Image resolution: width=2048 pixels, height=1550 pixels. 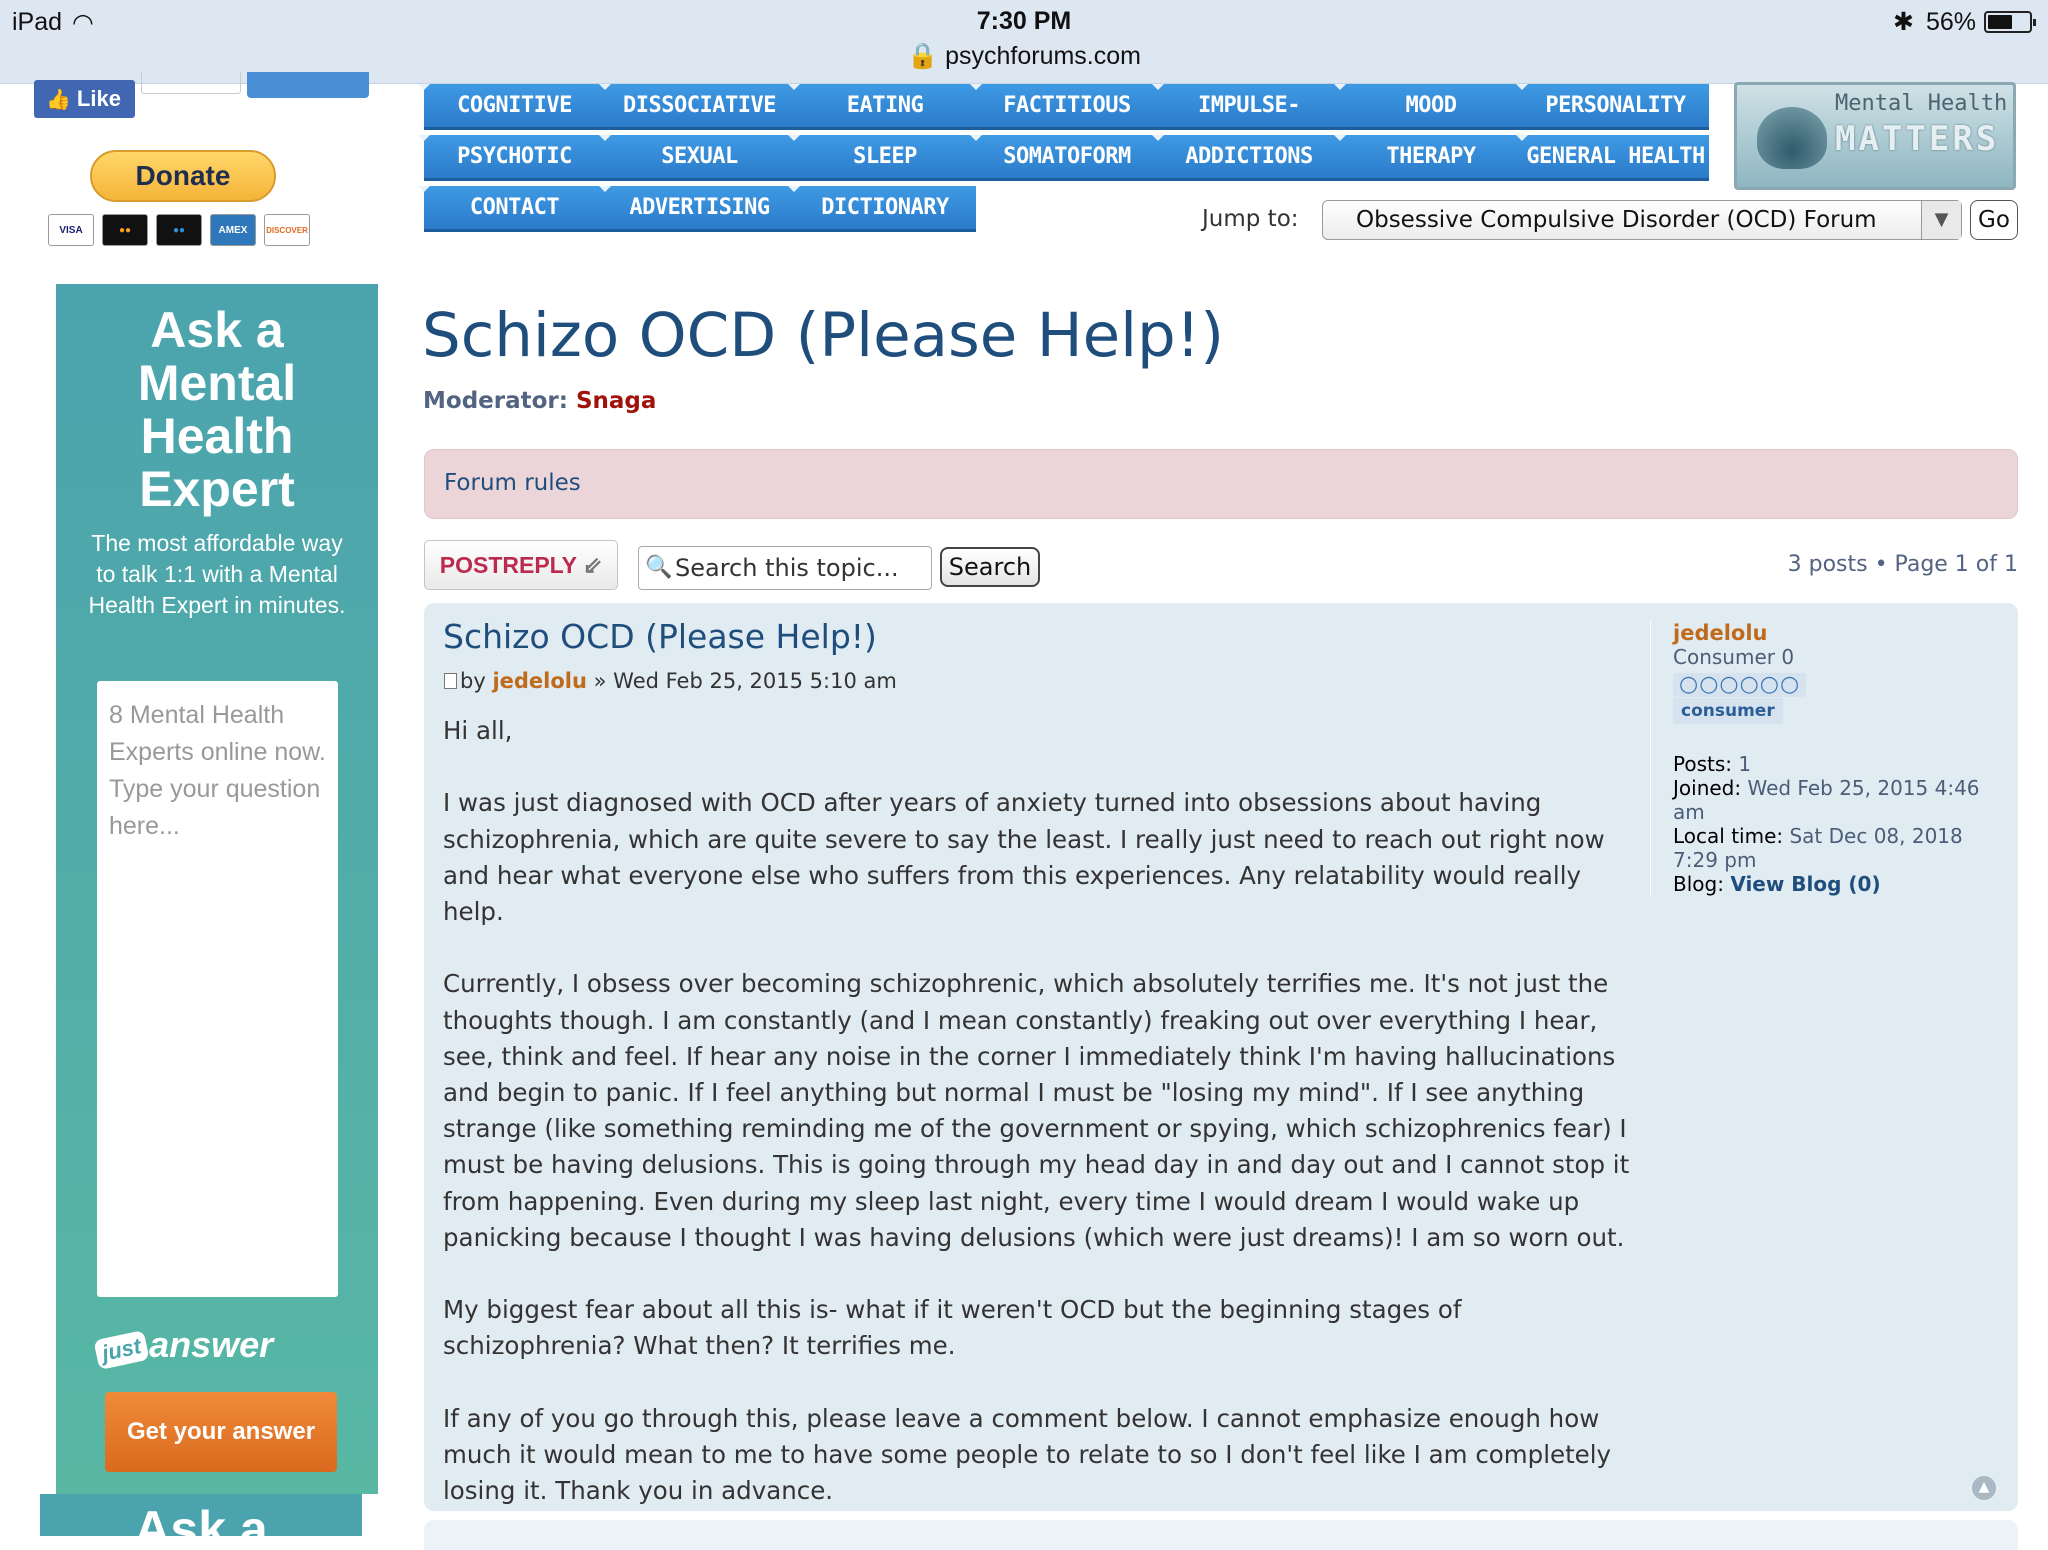 What do you see at coordinates (179, 230) in the screenshot?
I see `maestro-card-icon: ●●` at bounding box center [179, 230].